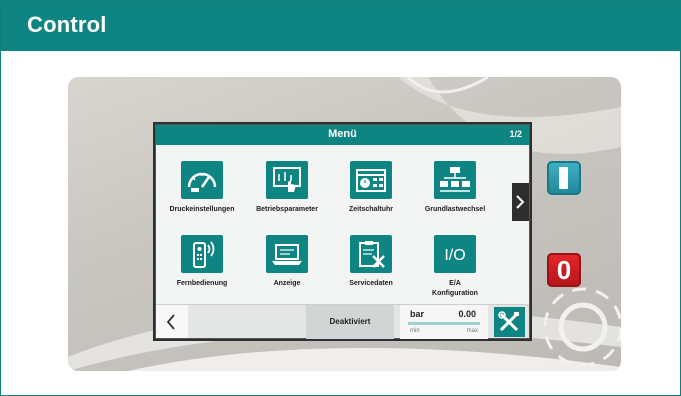  Describe the element at coordinates (67, 24) in the screenshot. I see `banner-title: Control` at that location.